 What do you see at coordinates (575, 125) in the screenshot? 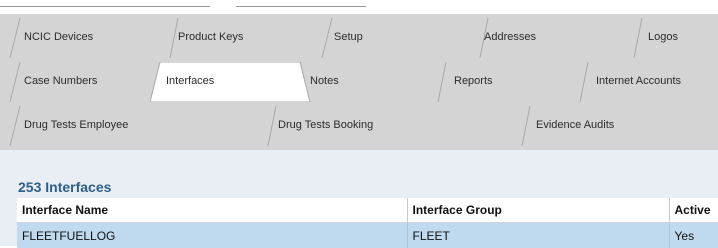
I see `tab-evidence-audits: Evidence Audits` at bounding box center [575, 125].